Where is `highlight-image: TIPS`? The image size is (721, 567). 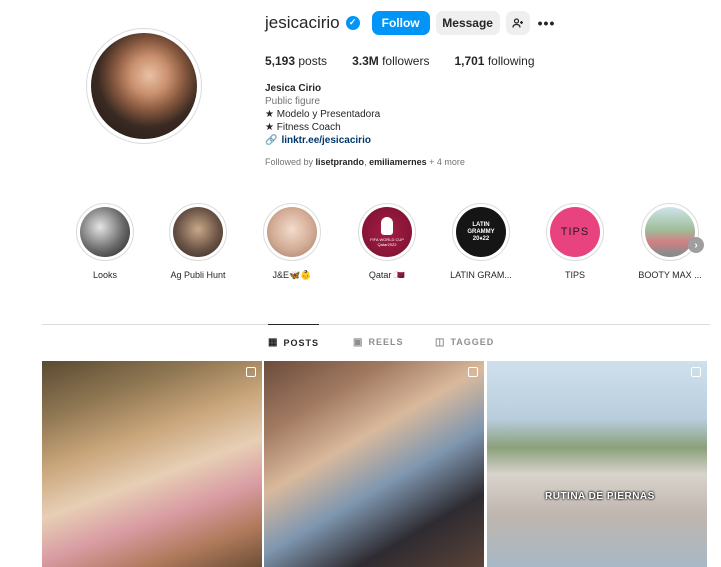 highlight-image: TIPS is located at coordinates (575, 232).